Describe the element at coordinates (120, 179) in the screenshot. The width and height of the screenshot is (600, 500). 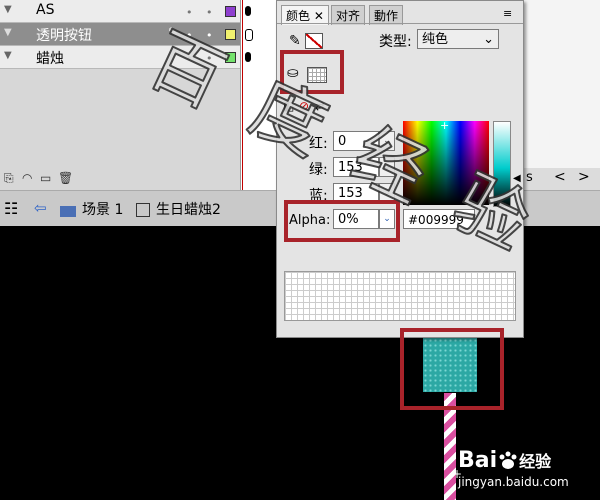
I see `timeline-toolbar: ⎘ ◠ ▭ 🗑` at that location.